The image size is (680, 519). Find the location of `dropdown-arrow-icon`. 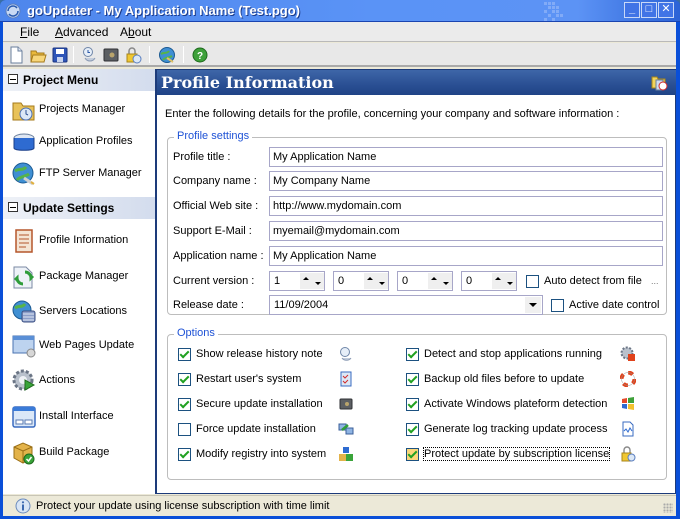

dropdown-arrow-icon is located at coordinates (533, 305).